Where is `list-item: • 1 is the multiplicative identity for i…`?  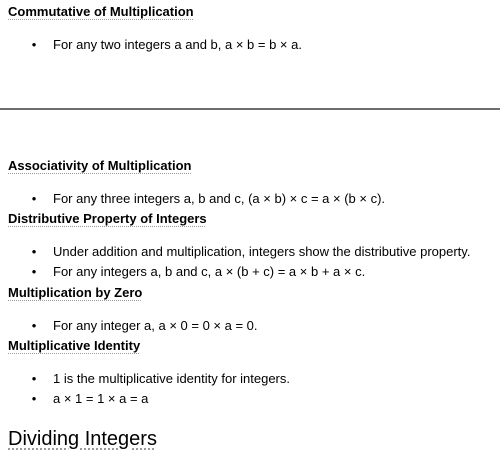 list-item: • 1 is the multiplicative identity for i… is located at coordinates (250, 379).